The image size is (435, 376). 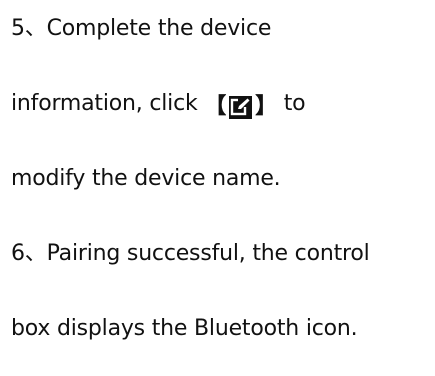 What do you see at coordinates (108, 103) in the screenshot?
I see `step5-line2-text: information, click` at bounding box center [108, 103].